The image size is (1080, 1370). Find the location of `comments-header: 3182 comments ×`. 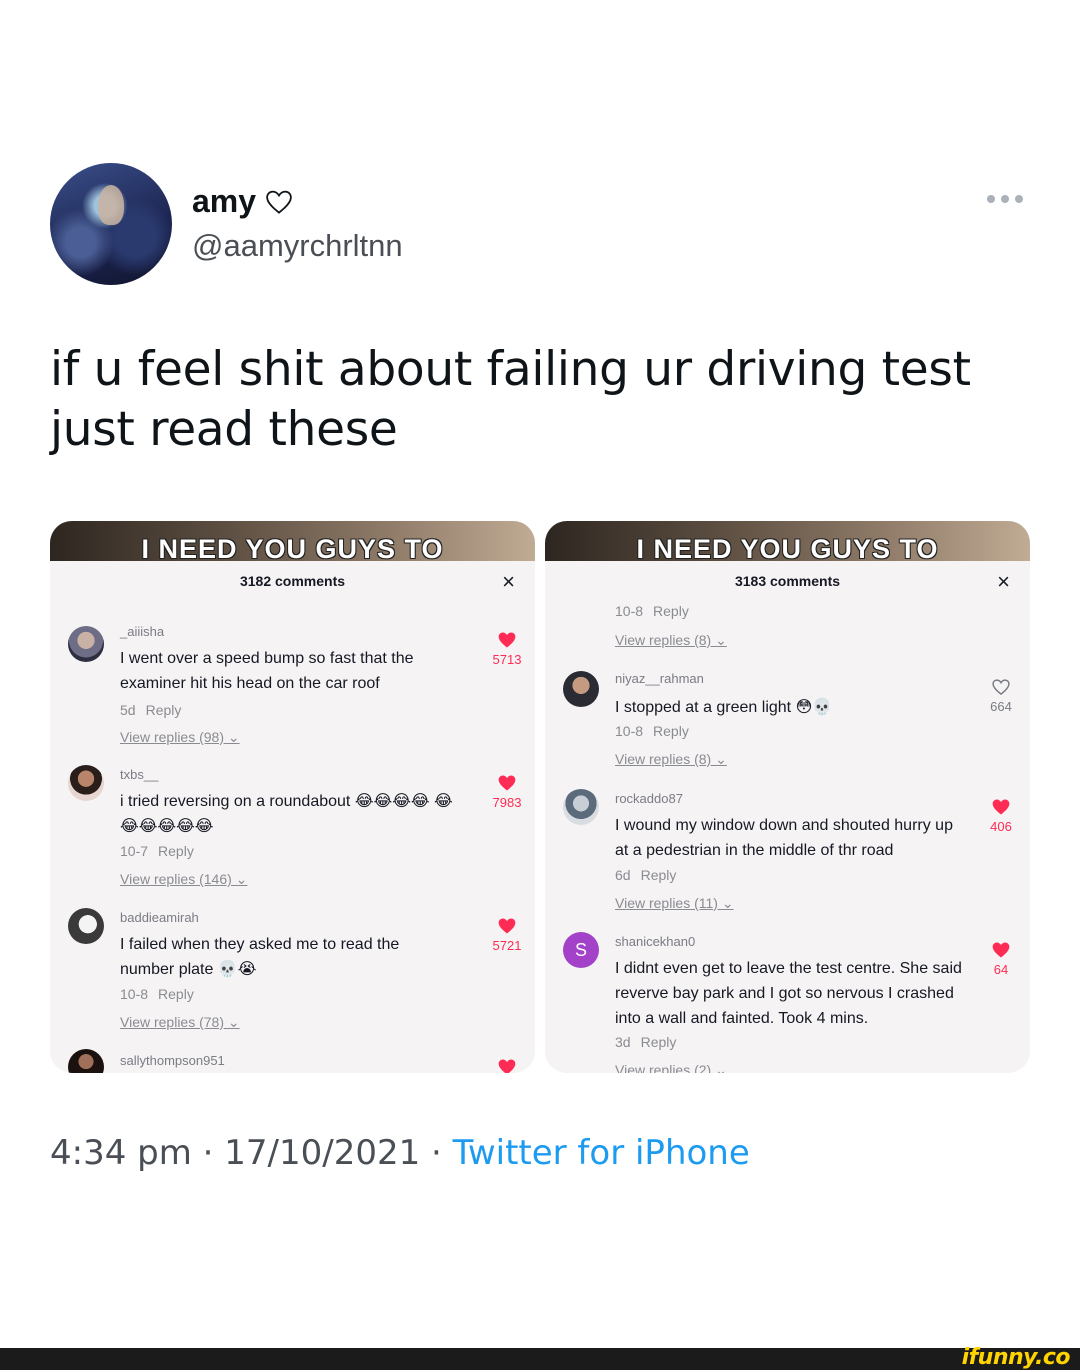

comments-header: 3182 comments × is located at coordinates (292, 581).